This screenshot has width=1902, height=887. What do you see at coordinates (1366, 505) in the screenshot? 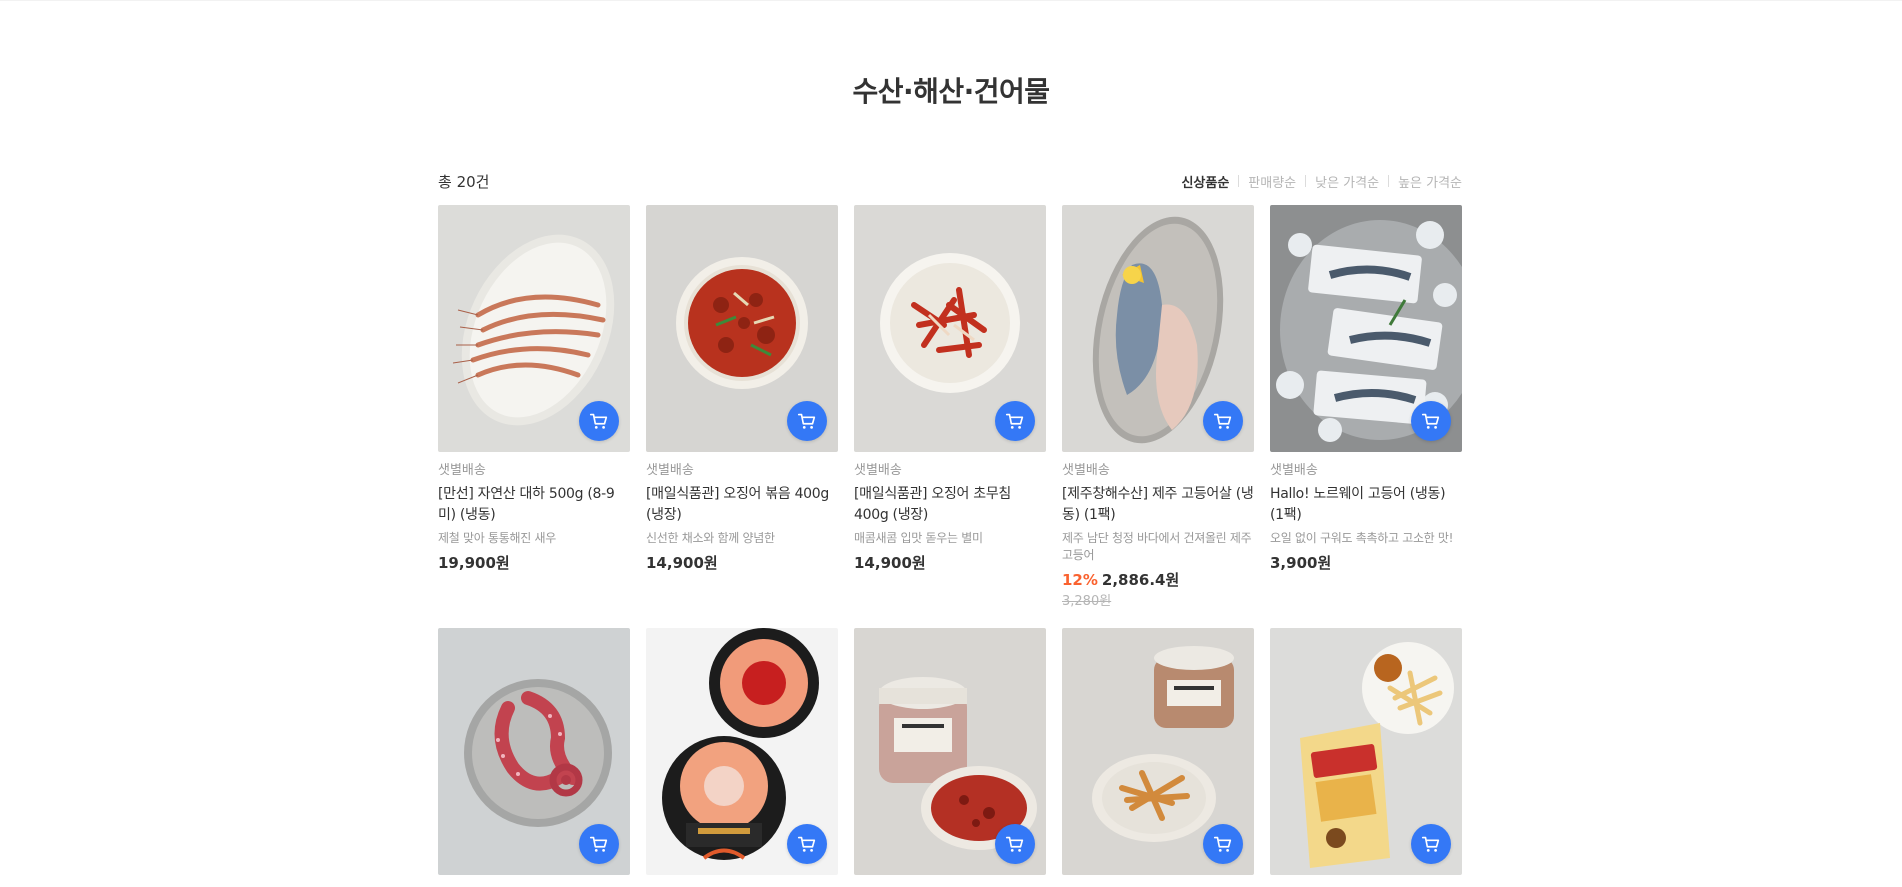
I see `product-name: Hallo! 노르웨이 고등어 (냉동) (1팩)` at bounding box center [1366, 505].